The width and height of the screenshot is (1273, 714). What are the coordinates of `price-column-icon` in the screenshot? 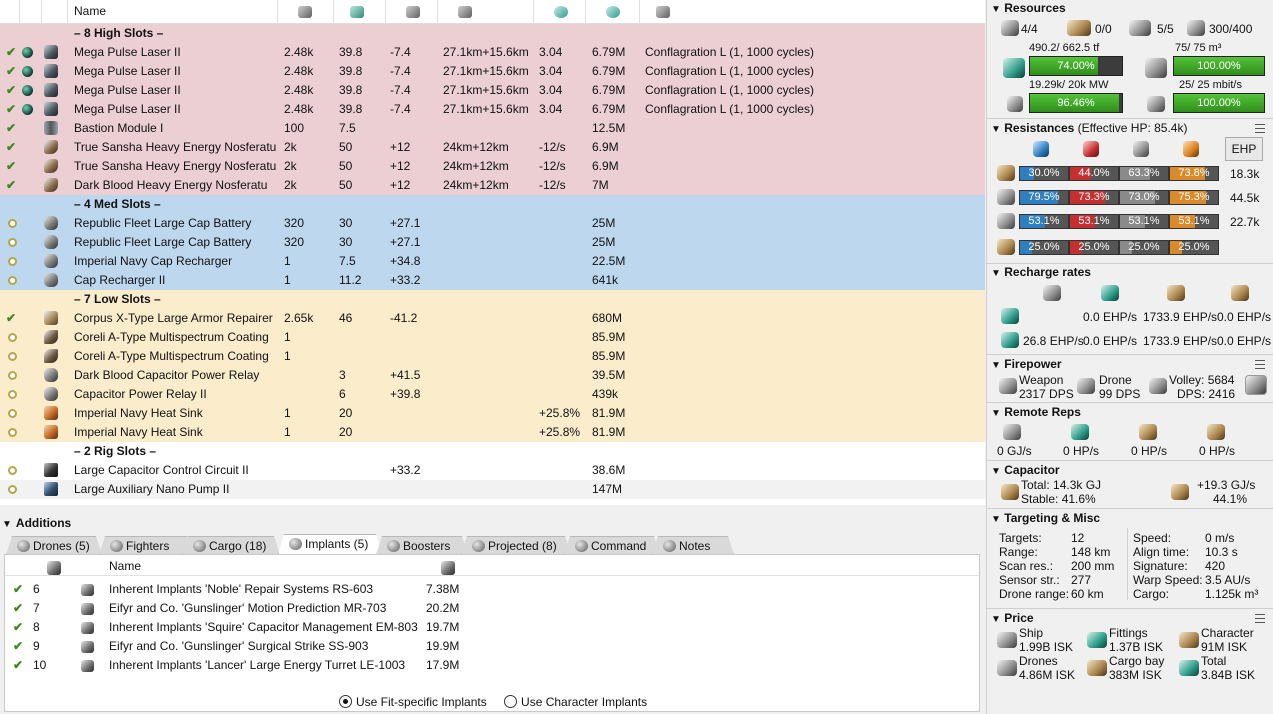 It's located at (448, 568).